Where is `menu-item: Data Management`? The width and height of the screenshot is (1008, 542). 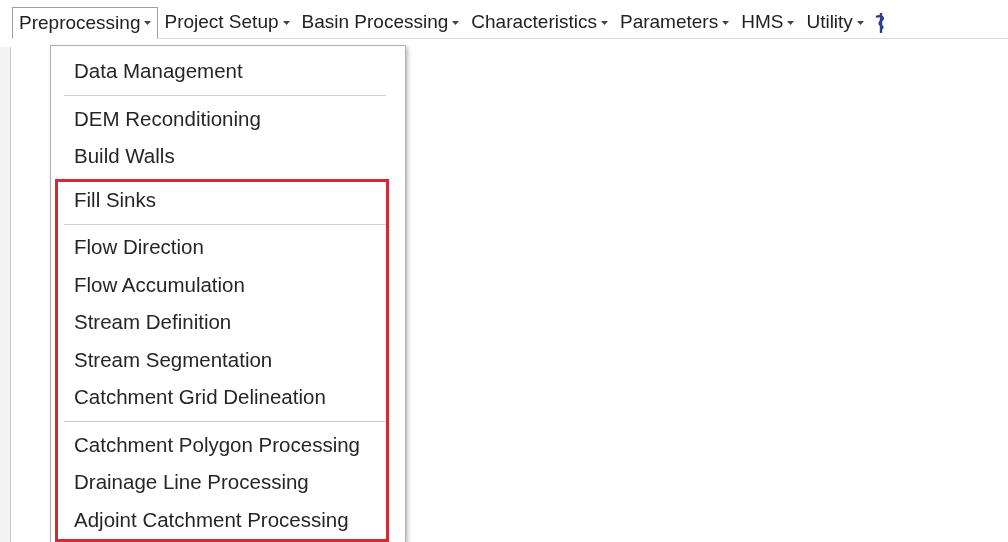
menu-item: Data Management is located at coordinates (222, 72).